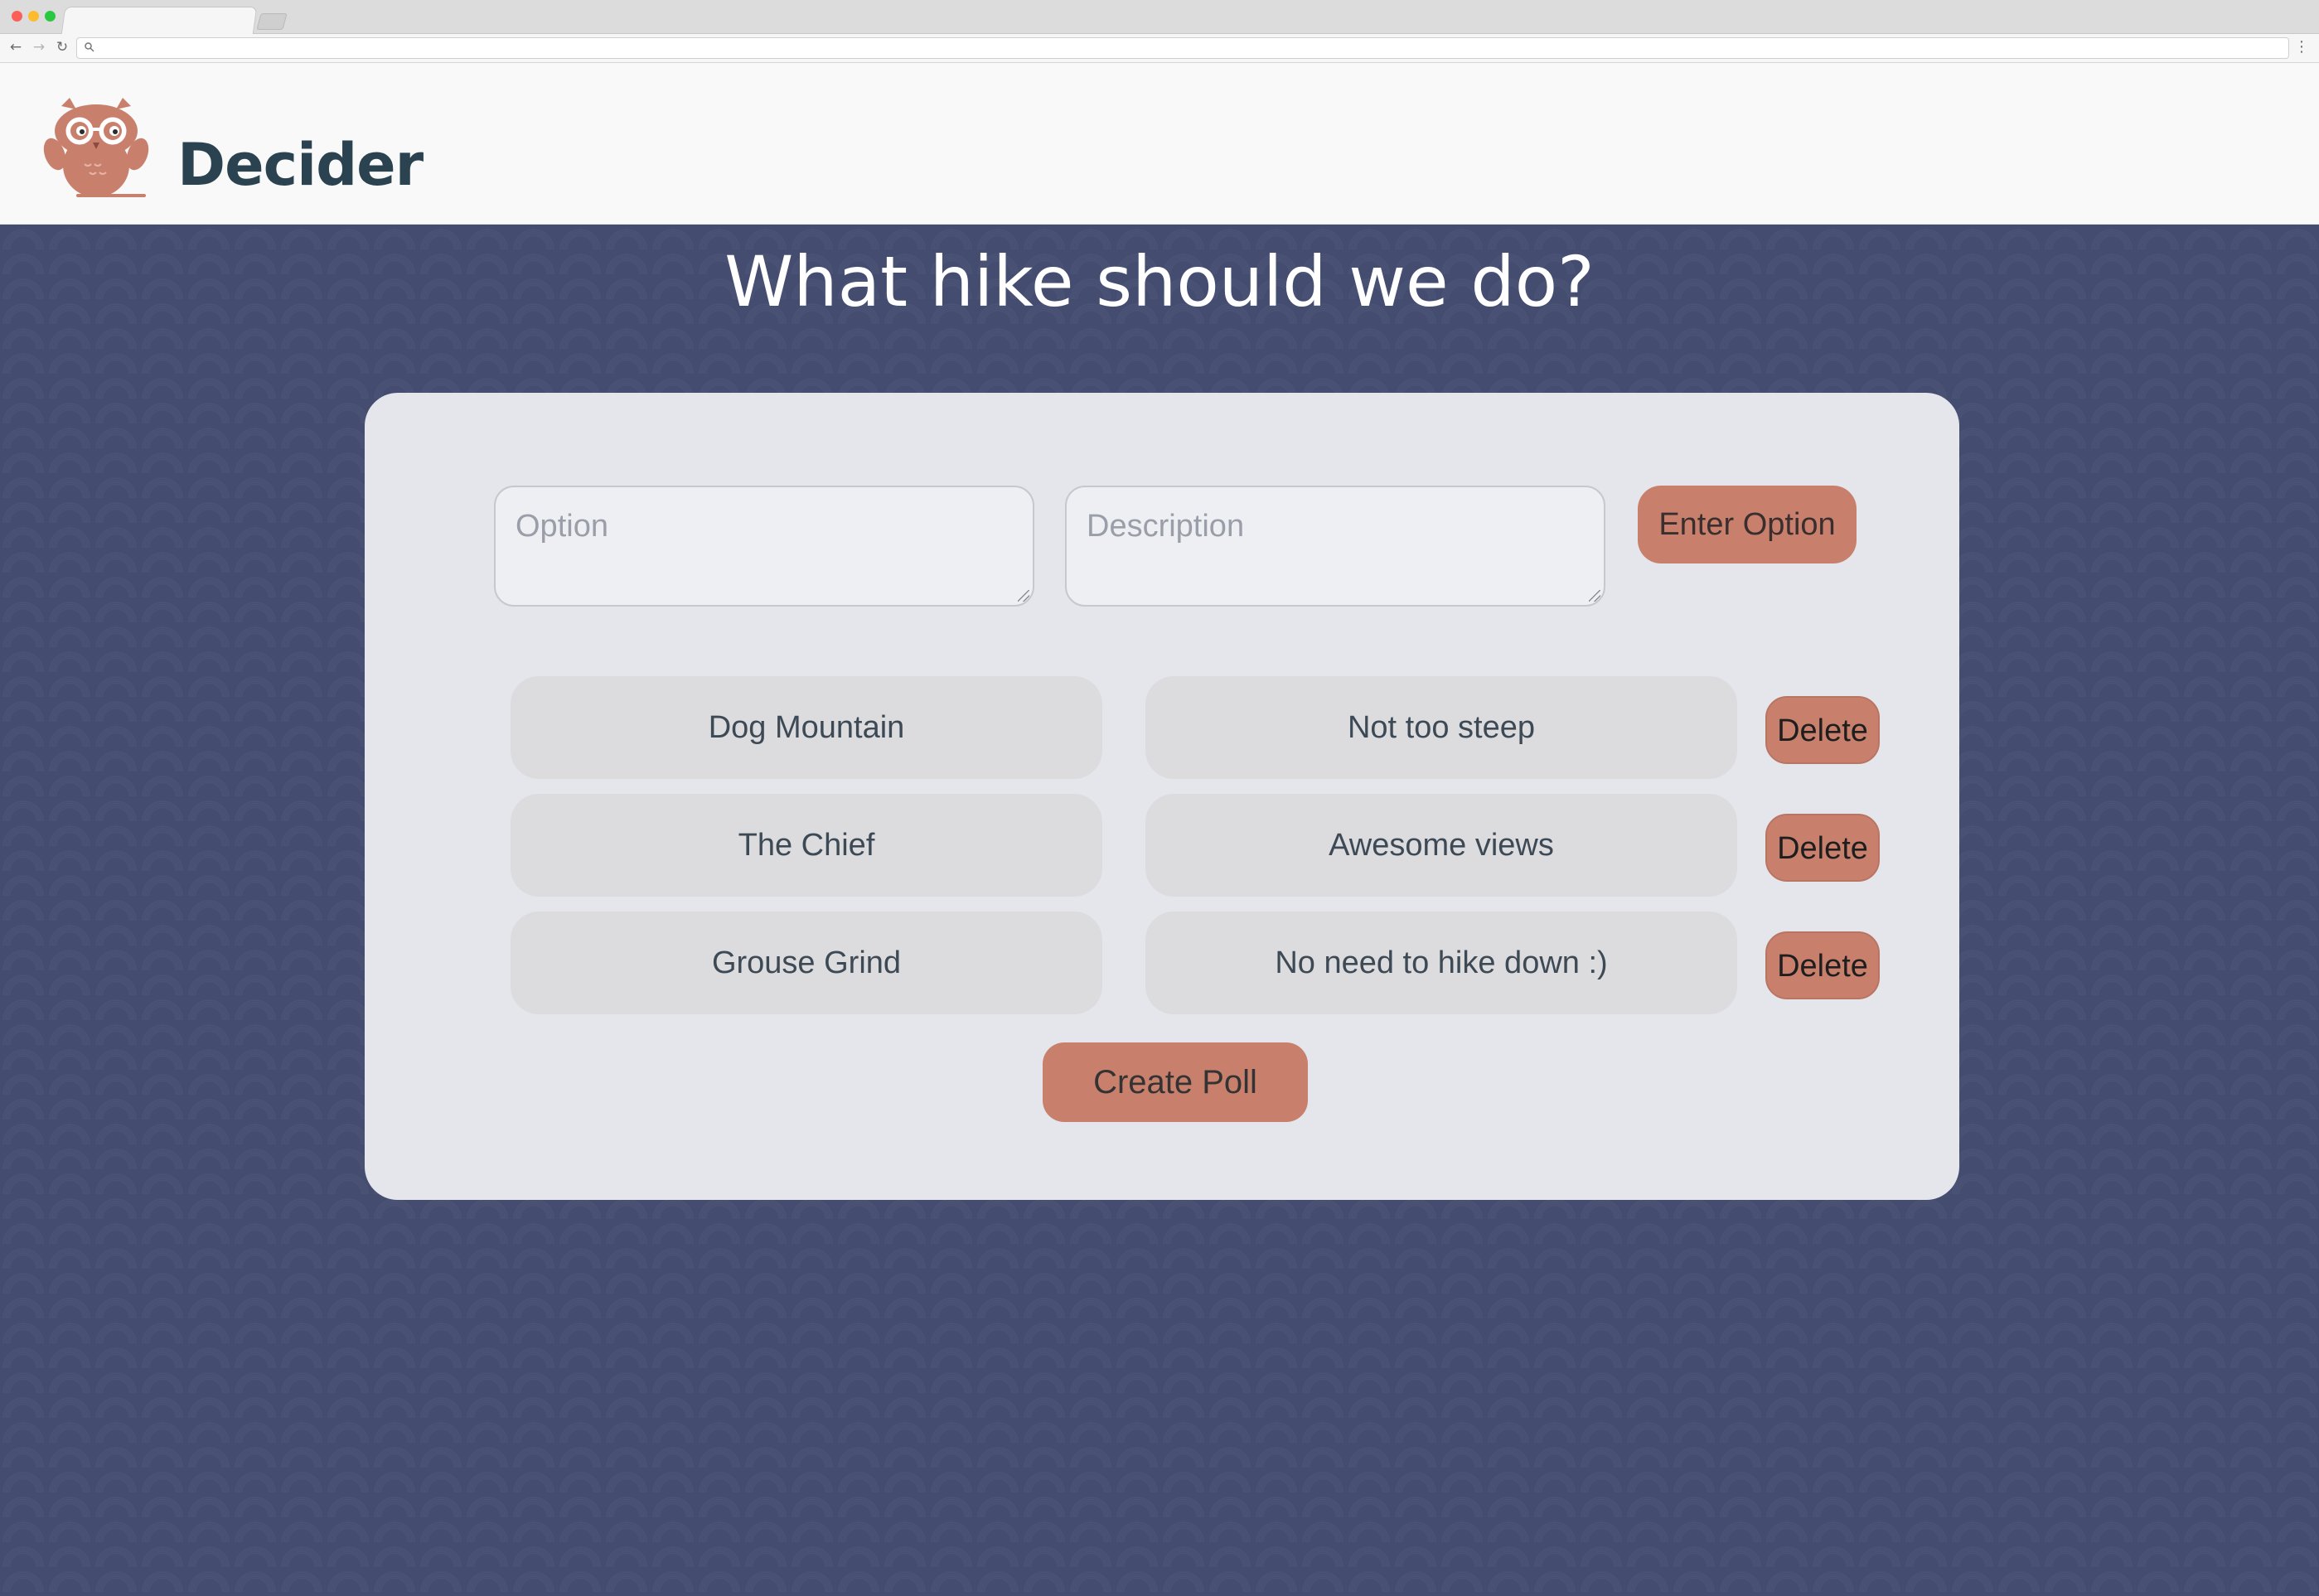 The image size is (2319, 1596). I want to click on description-placeholder: Description, so click(1166, 526).